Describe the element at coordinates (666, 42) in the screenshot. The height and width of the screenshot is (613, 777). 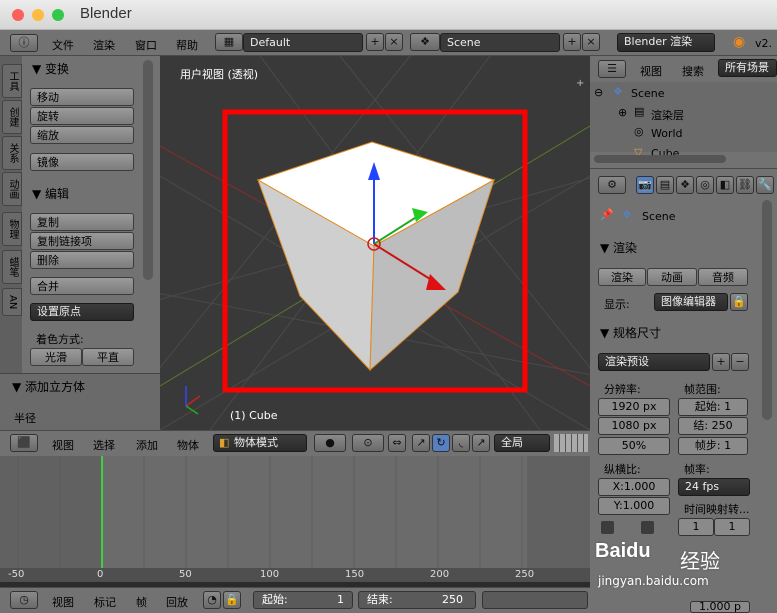
I see `render-engine-dropdown: Blender 渲染` at that location.